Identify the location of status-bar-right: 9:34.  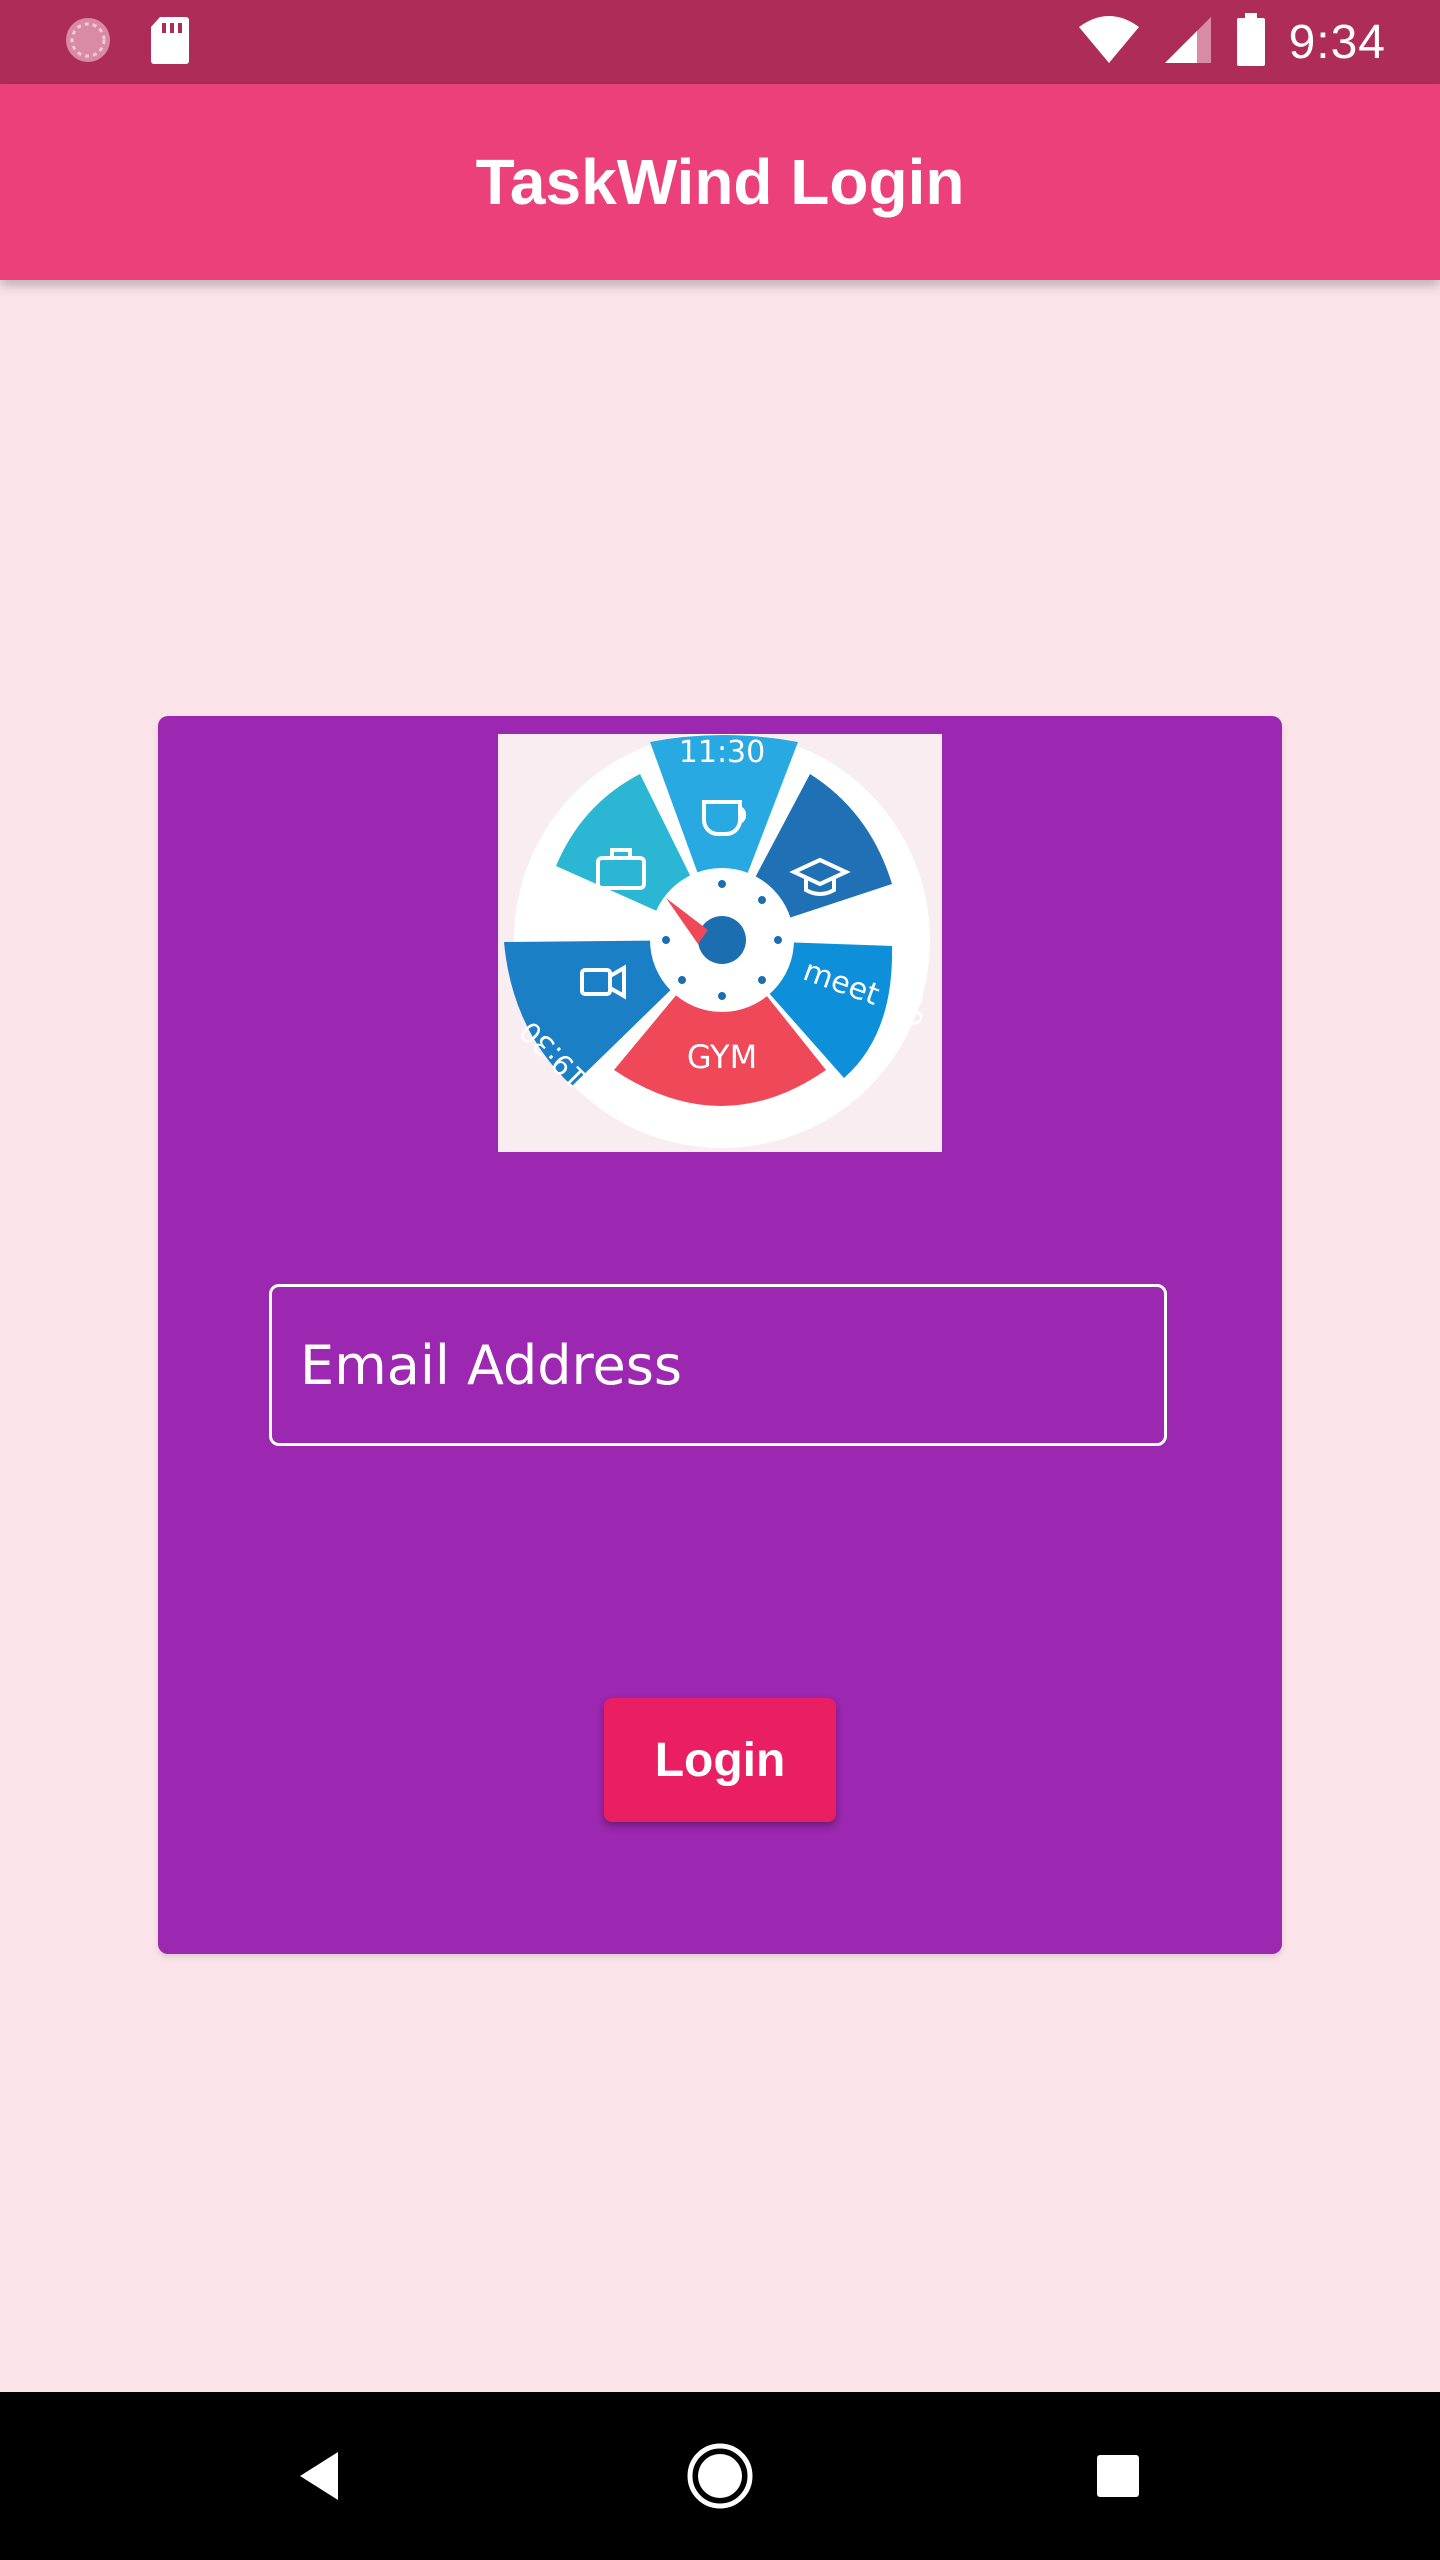
(1231, 42).